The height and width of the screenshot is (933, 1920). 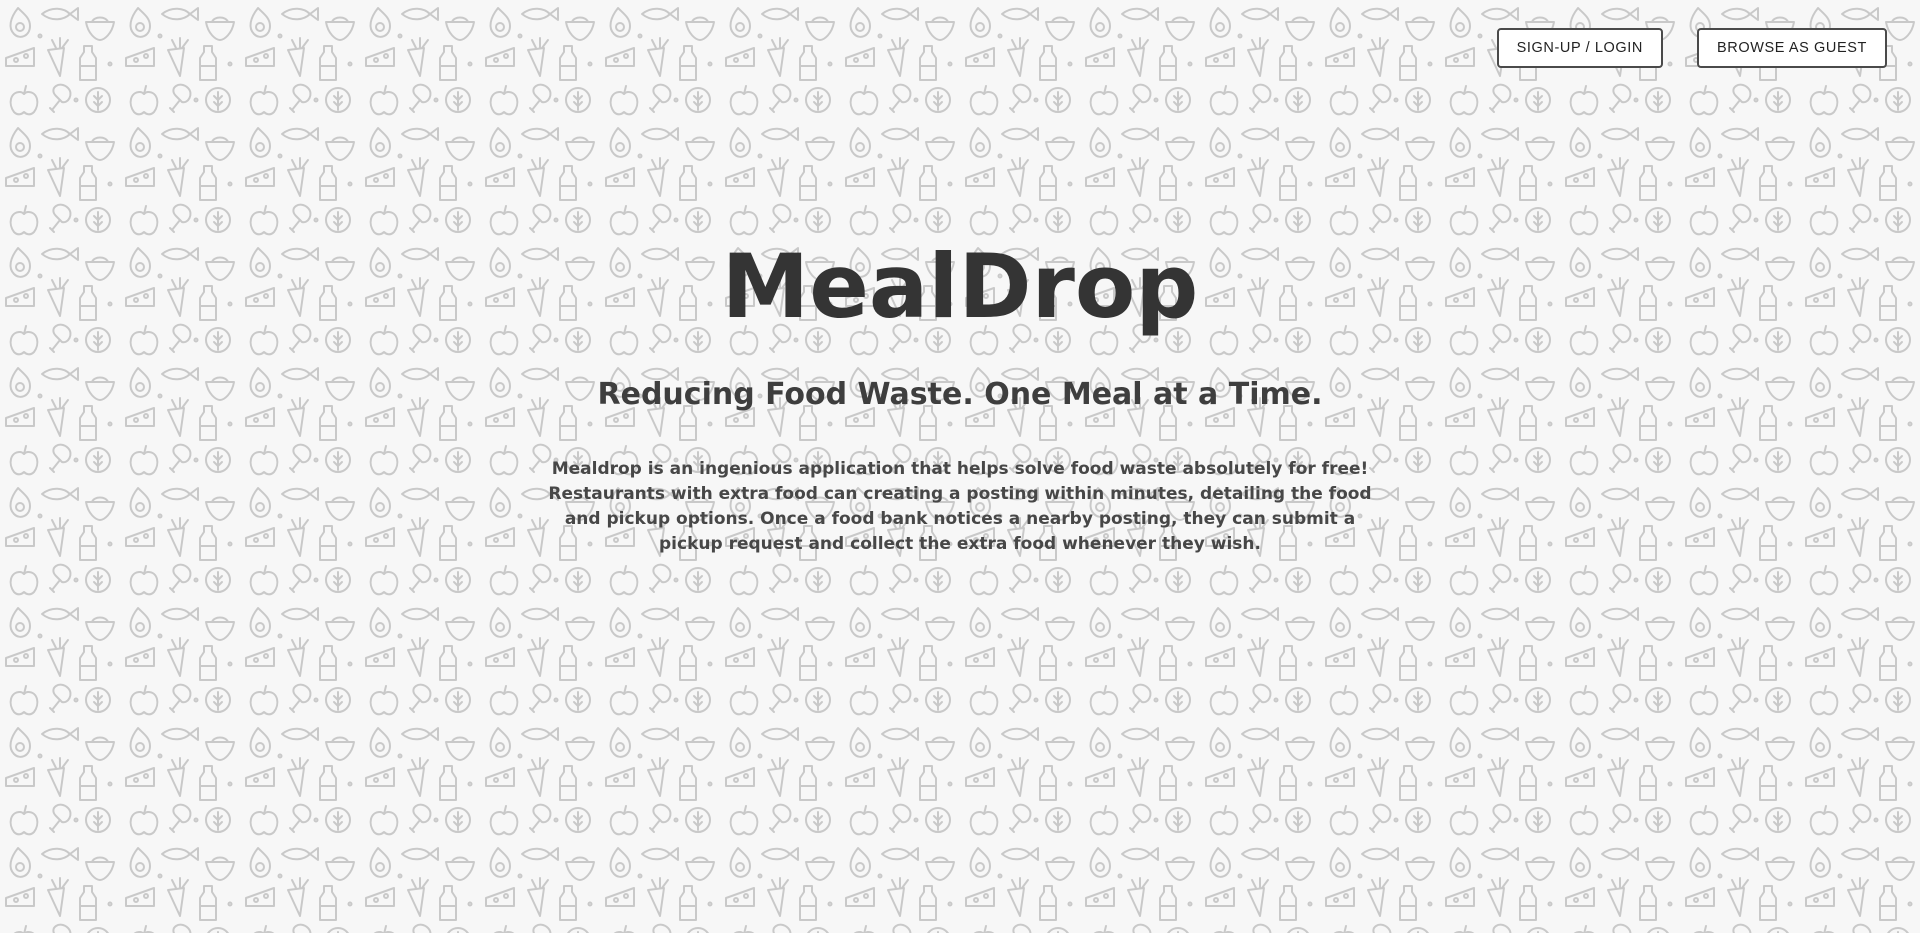 I want to click on signup-login-button: SIGN-UP / LOGIN, so click(x=1579, y=48).